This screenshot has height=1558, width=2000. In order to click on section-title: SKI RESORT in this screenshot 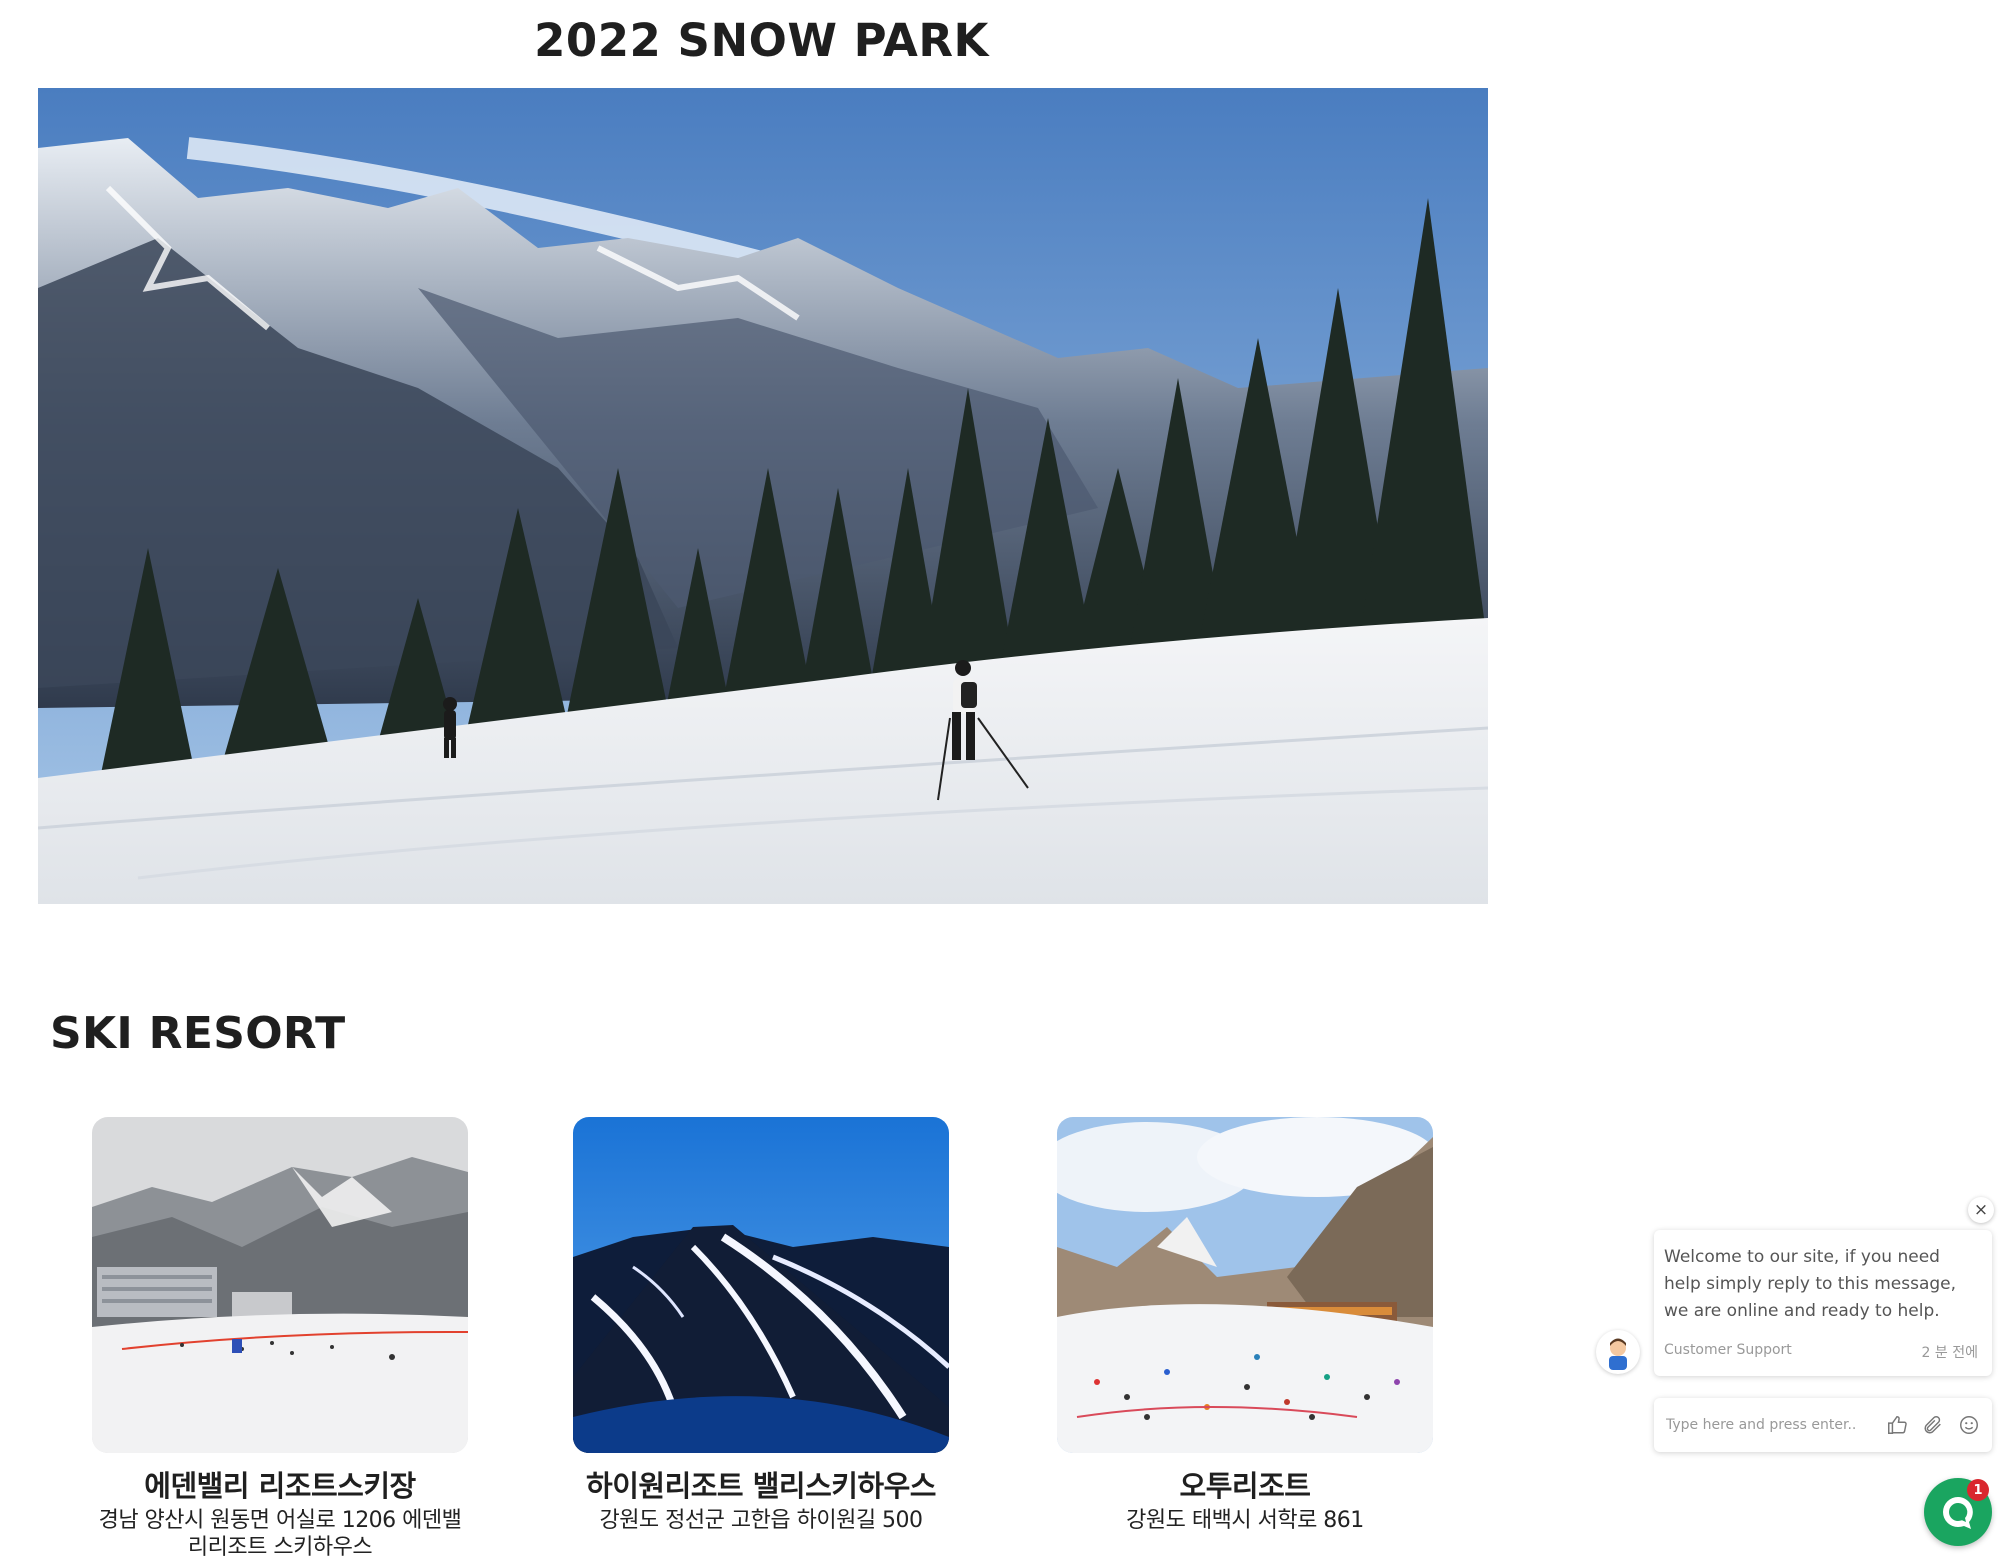, I will do `click(198, 1033)`.